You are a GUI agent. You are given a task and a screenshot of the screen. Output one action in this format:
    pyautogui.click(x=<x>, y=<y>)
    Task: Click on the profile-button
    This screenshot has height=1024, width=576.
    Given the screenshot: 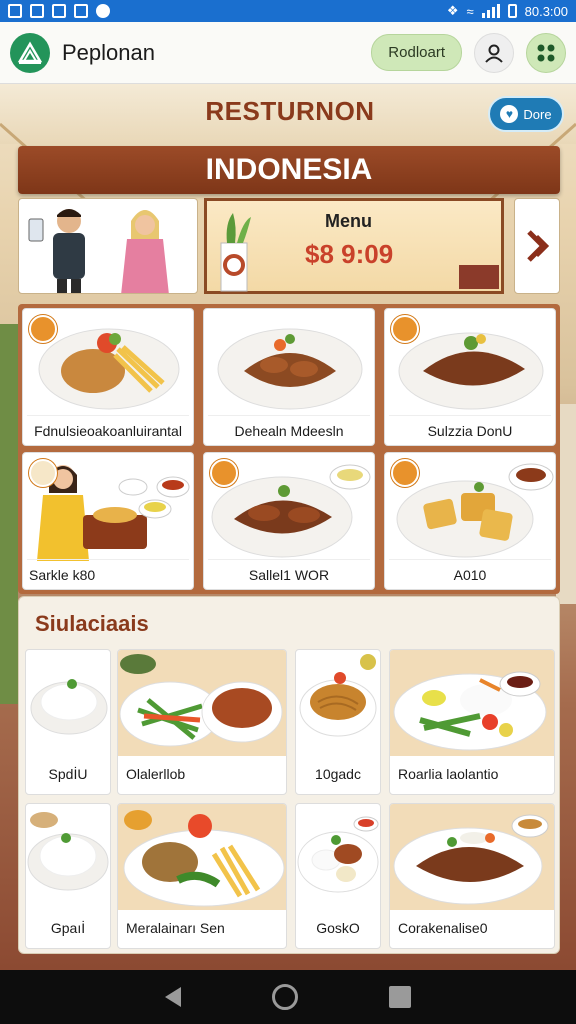 What is the action you would take?
    pyautogui.click(x=494, y=52)
    